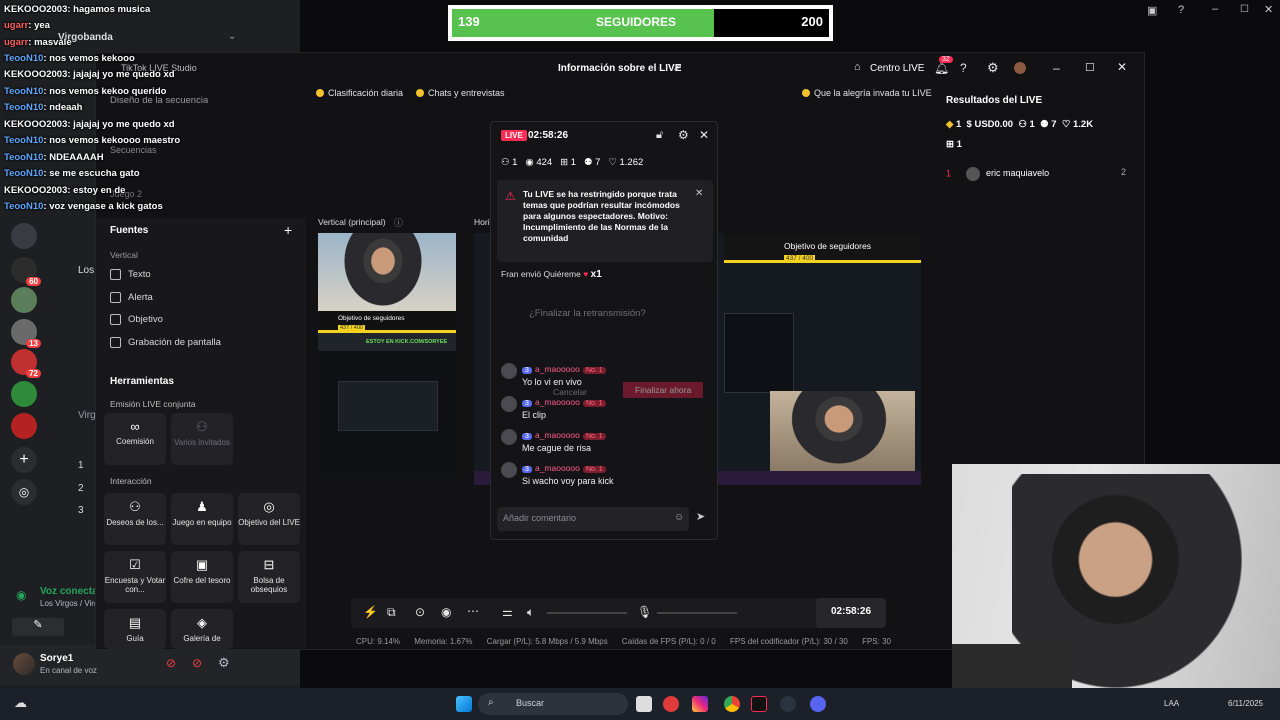  What do you see at coordinates (81, 510) in the screenshot?
I see `voice-slot: 3` at bounding box center [81, 510].